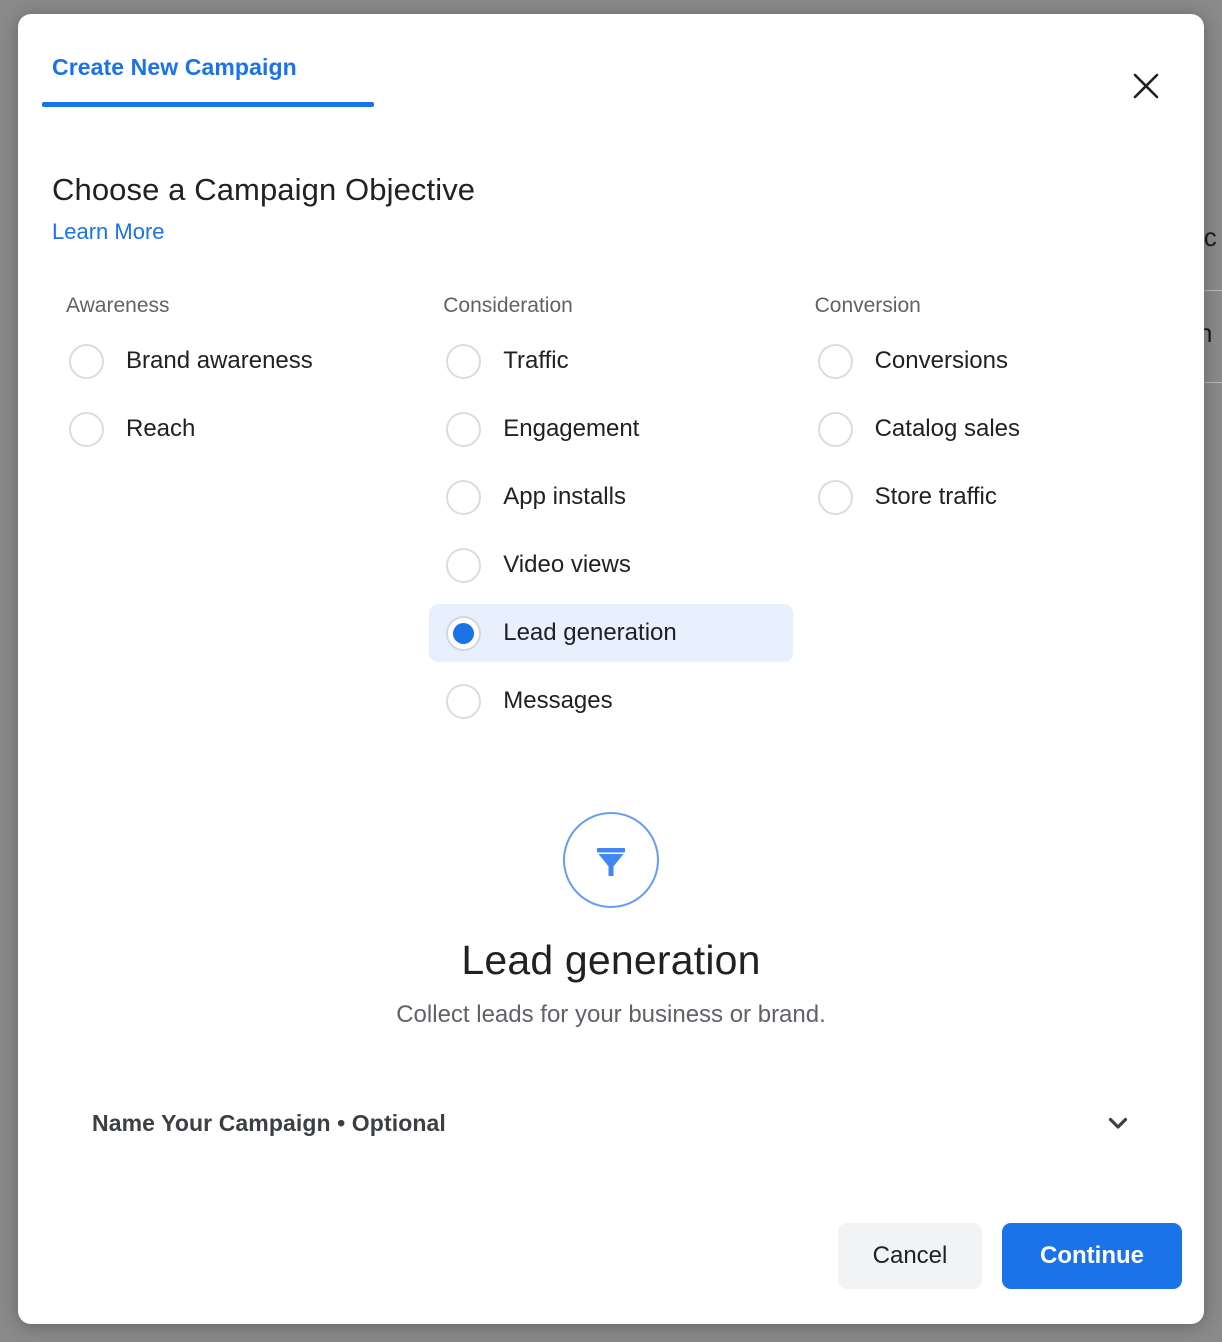 The image size is (1222, 1342). I want to click on objective-option-engagement: Engagement, so click(611, 429).